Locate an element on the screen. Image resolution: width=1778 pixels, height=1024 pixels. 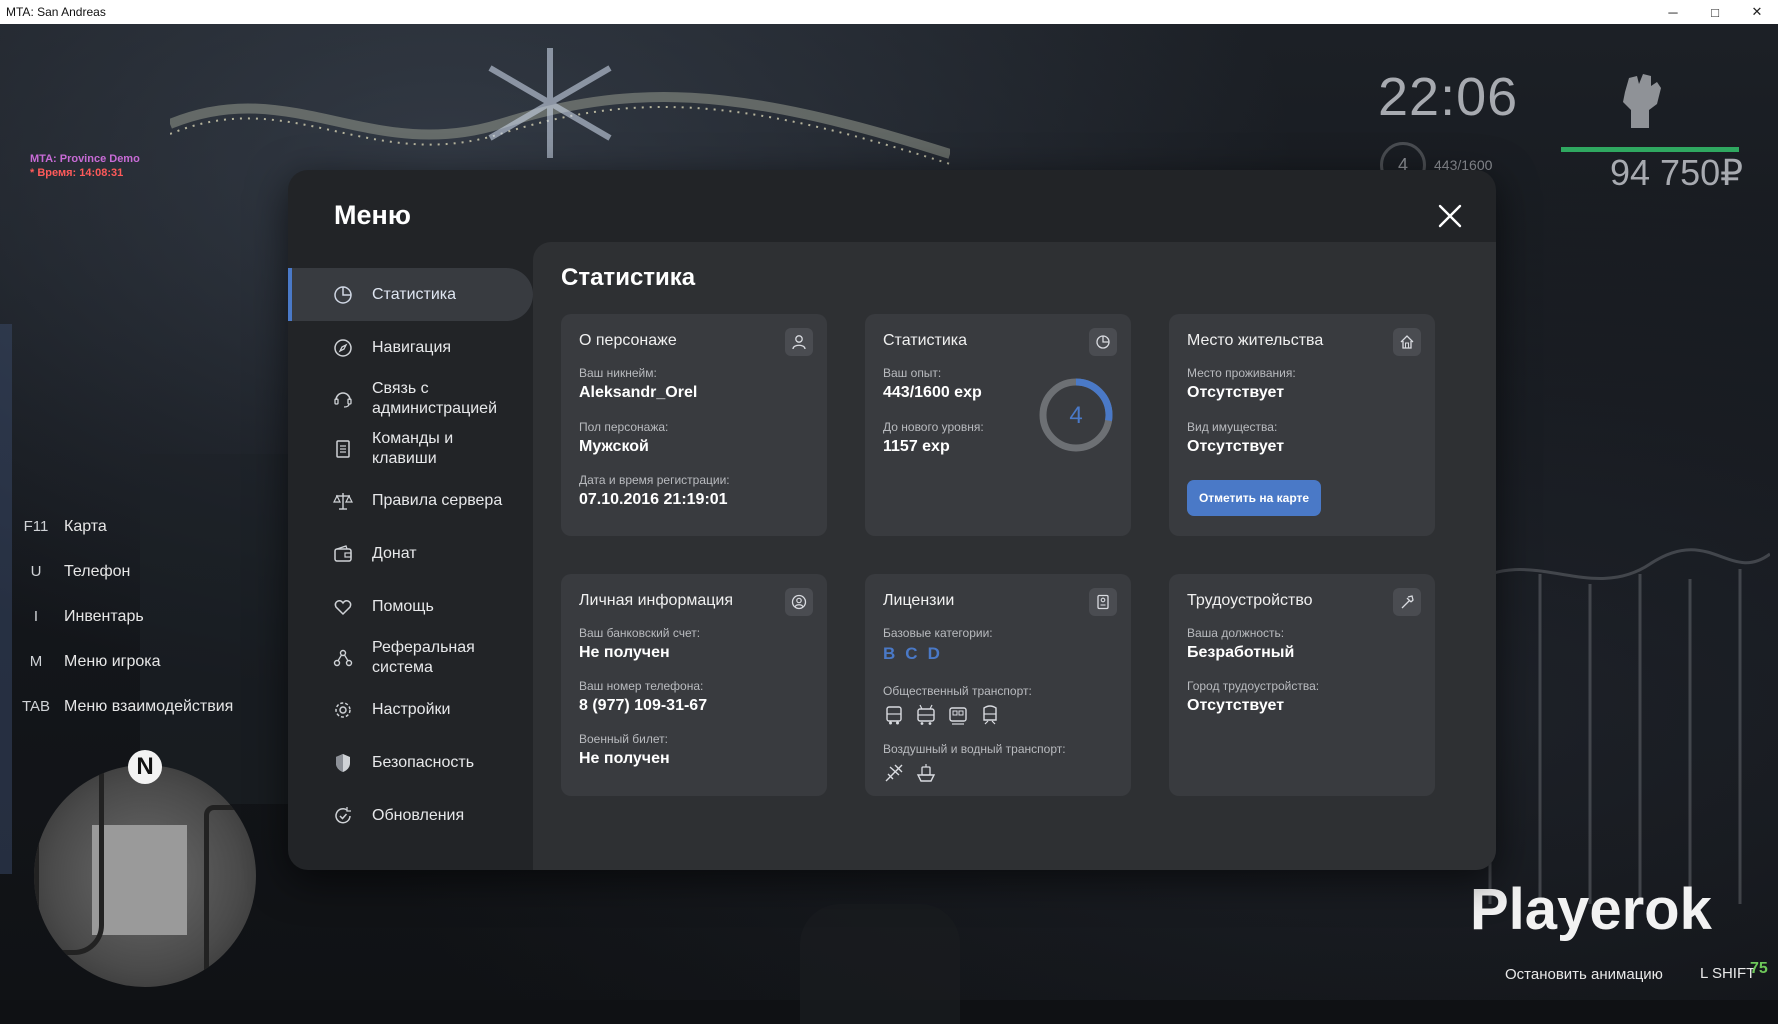
nav-item-1: Статистика is located at coordinates (410, 294).